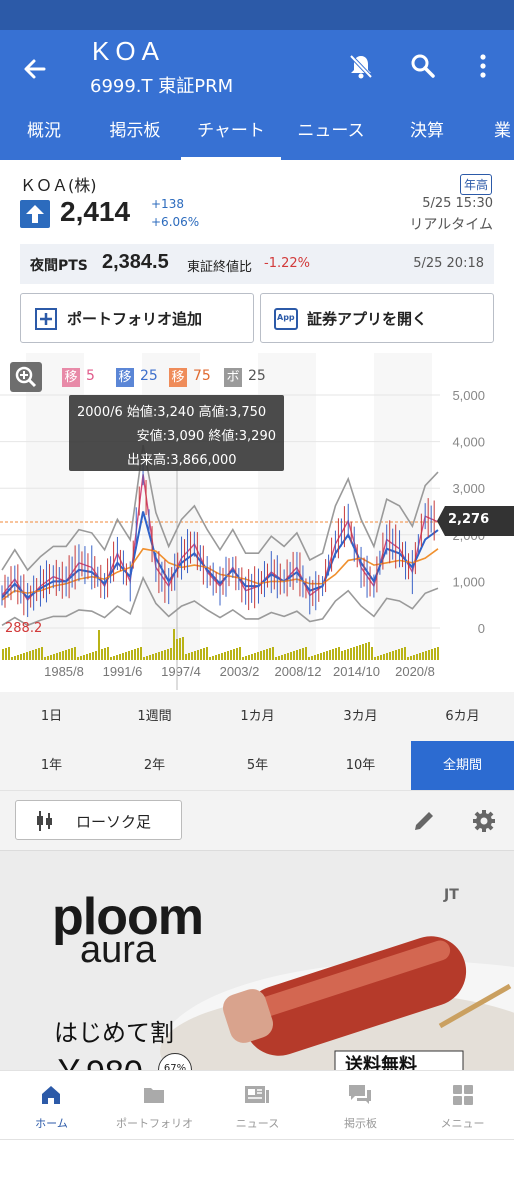  I want to click on open-securities-app-button: App 証券アプリを開く, so click(377, 318).